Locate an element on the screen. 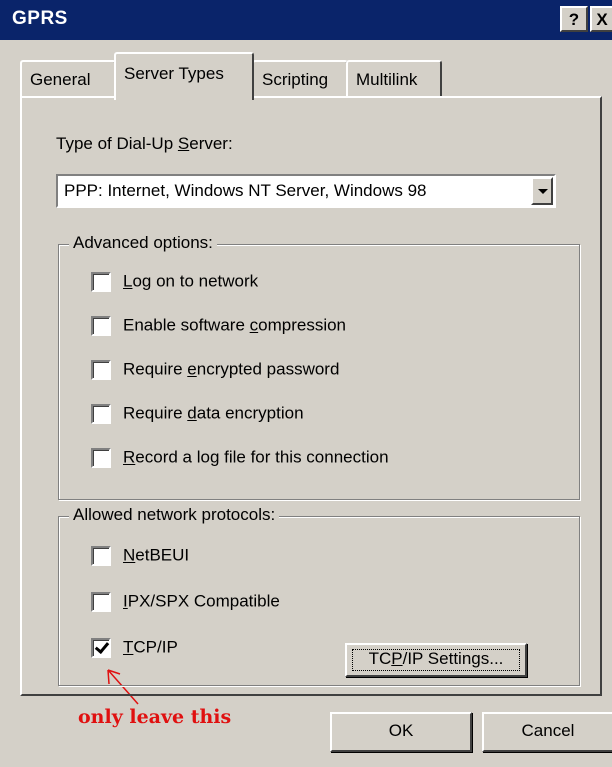 This screenshot has height=767, width=612. dropdown-arrow-icon is located at coordinates (542, 191).